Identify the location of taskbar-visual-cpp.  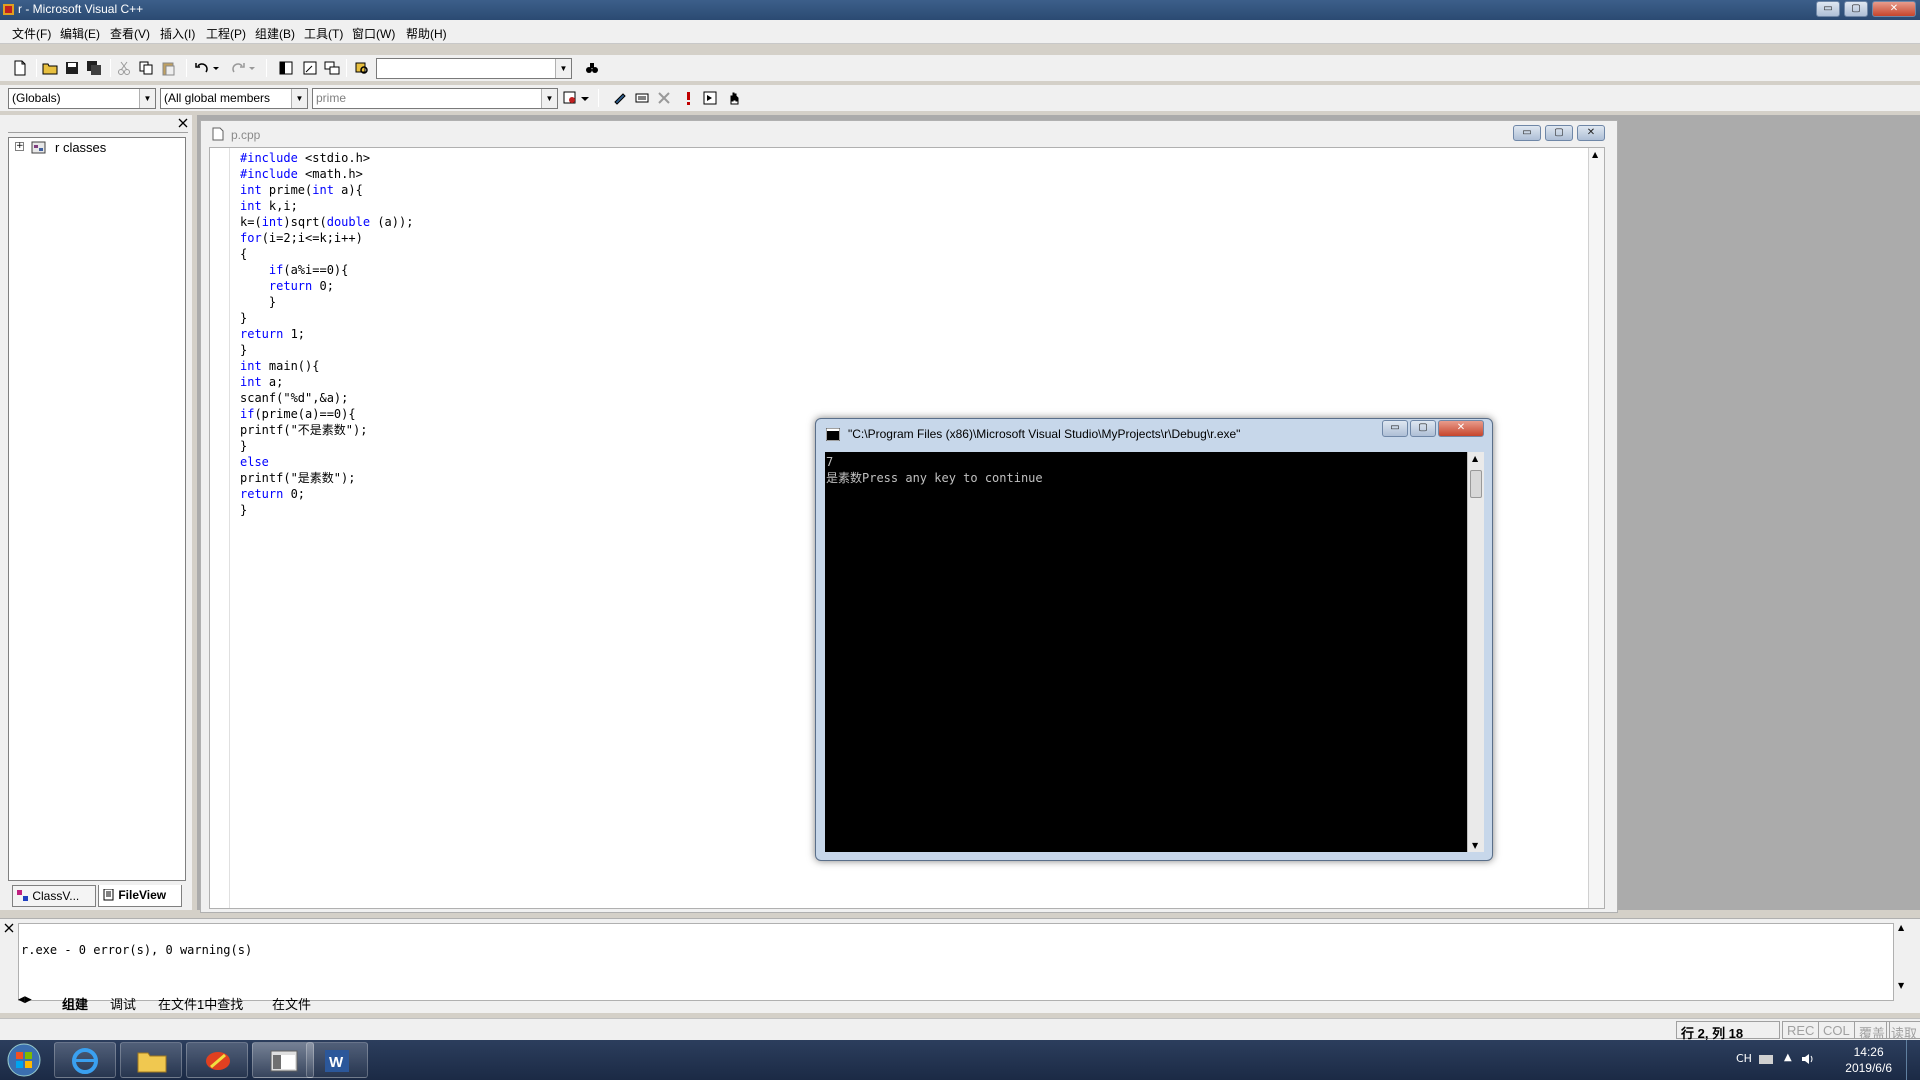
(283, 1060).